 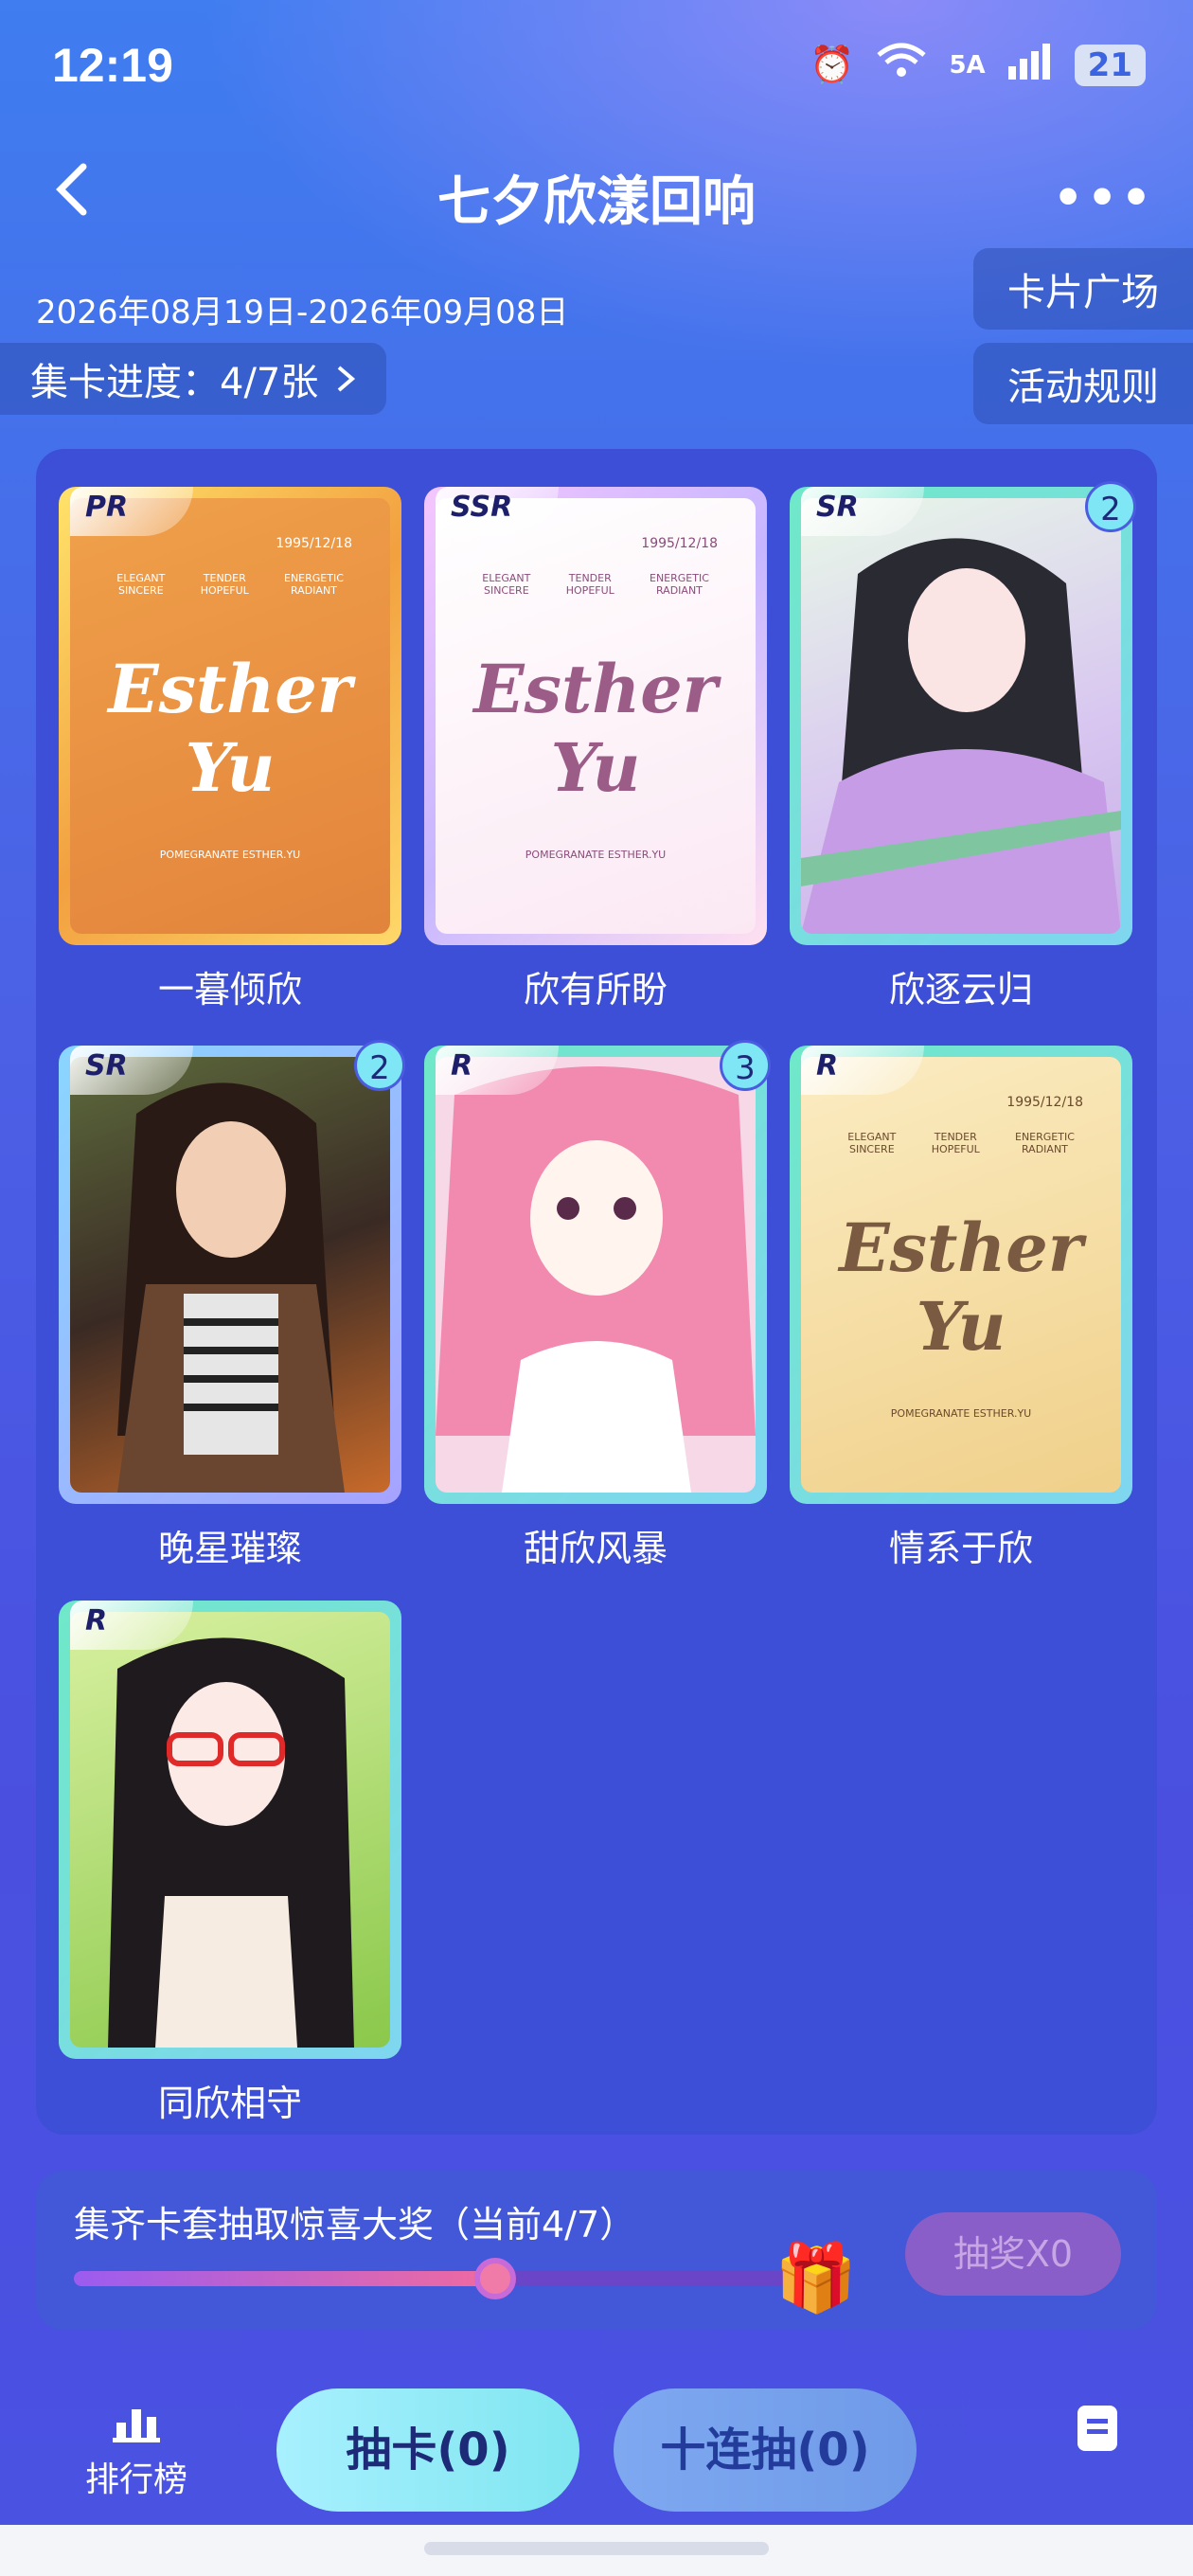 I want to click on status-bar: 12:19 ⏰ 5A 21, so click(x=596, y=66).